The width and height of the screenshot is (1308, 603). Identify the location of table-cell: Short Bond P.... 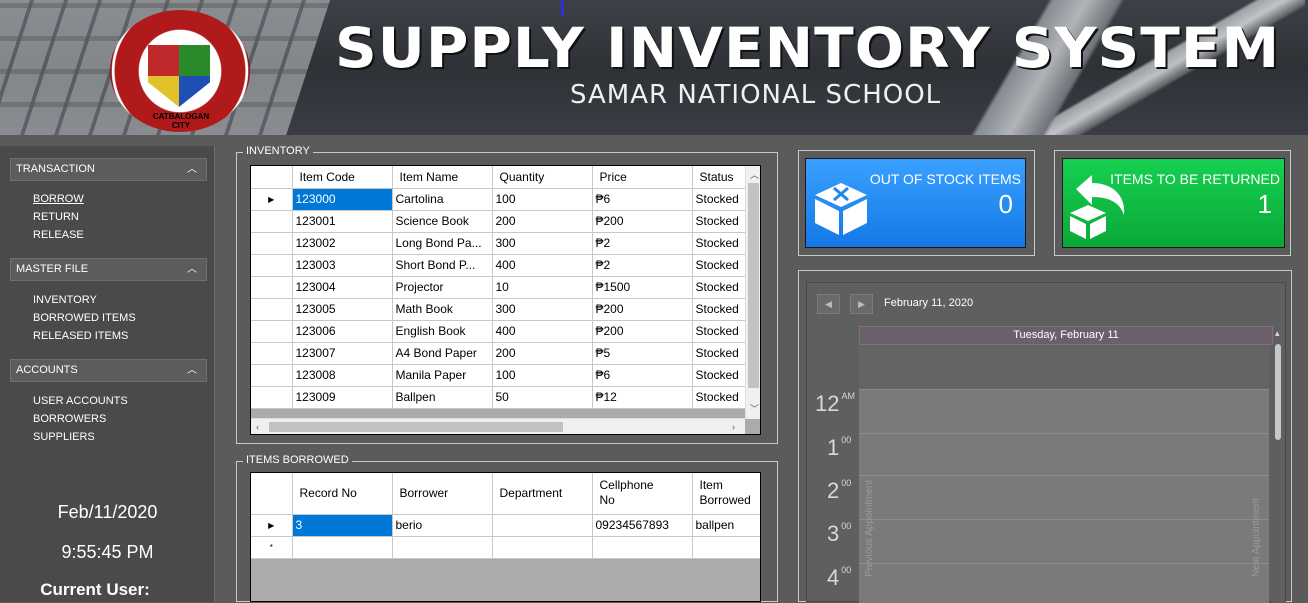
(442, 265).